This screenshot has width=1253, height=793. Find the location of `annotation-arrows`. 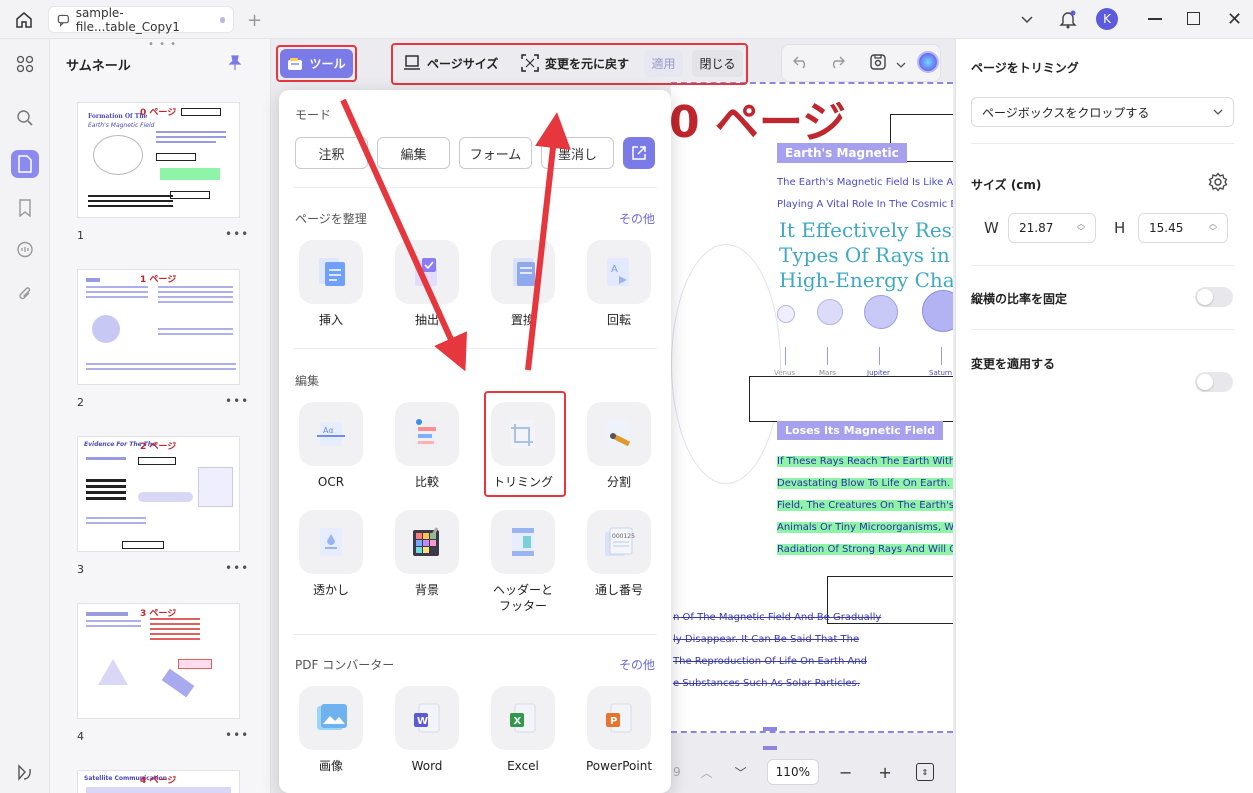

annotation-arrows is located at coordinates (455, 235).